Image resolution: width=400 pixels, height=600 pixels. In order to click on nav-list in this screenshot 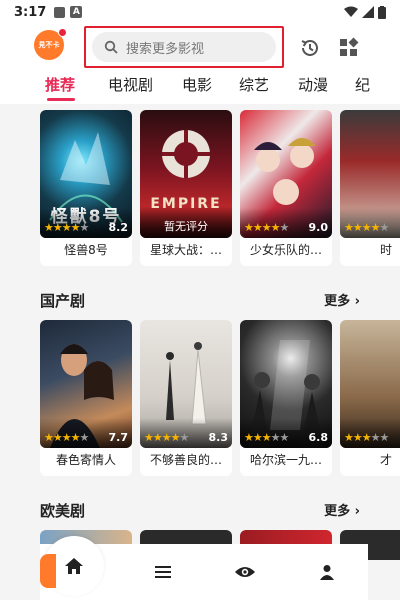, I will do `click(163, 572)`.